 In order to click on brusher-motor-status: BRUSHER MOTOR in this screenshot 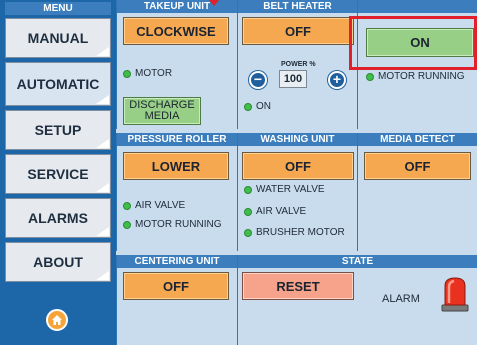, I will do `click(294, 232)`.